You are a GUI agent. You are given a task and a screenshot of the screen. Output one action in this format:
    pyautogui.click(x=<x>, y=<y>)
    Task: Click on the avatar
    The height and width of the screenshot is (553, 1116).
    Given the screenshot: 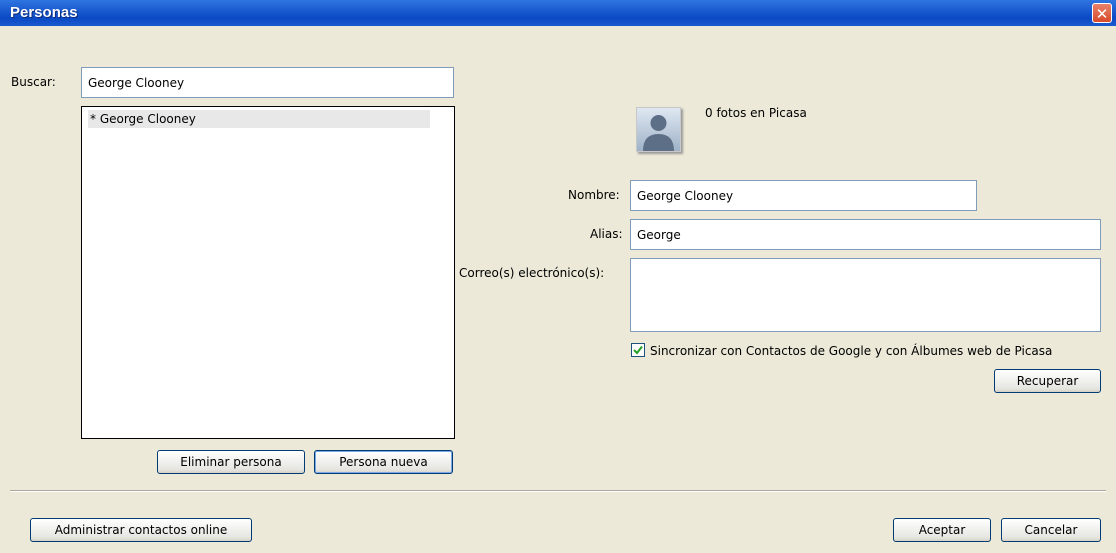 What is the action you would take?
    pyautogui.click(x=658, y=129)
    